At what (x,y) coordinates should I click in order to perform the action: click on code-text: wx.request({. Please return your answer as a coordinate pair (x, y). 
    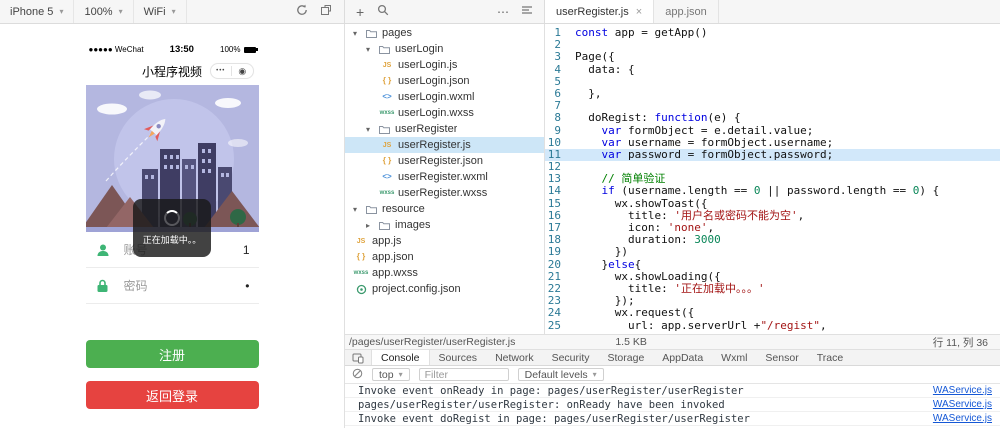
    Looking at the image, I should click on (635, 313).